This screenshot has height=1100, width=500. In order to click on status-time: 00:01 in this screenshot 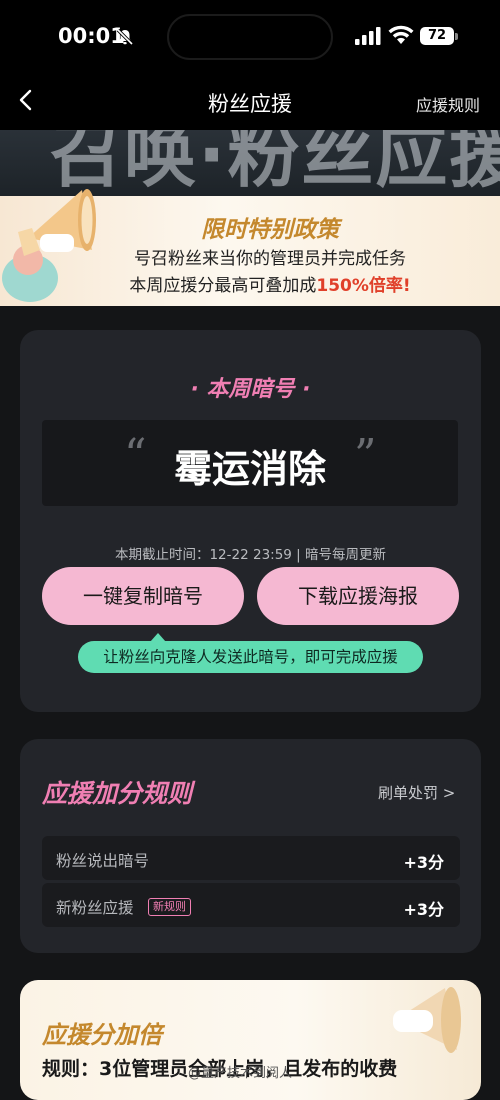, I will do `click(91, 36)`.